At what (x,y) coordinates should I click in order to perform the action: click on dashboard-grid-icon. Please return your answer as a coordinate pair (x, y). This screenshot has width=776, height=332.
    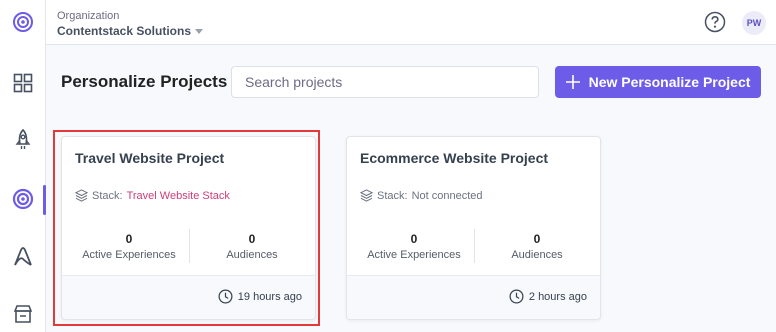
    Looking at the image, I should click on (23, 83).